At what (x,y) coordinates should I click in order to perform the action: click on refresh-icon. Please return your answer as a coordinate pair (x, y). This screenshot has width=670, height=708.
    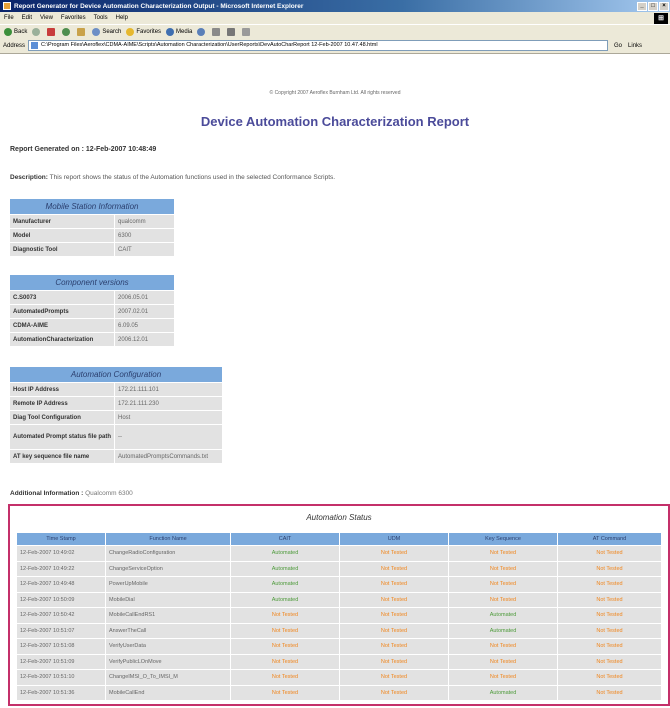
    Looking at the image, I should click on (66, 31).